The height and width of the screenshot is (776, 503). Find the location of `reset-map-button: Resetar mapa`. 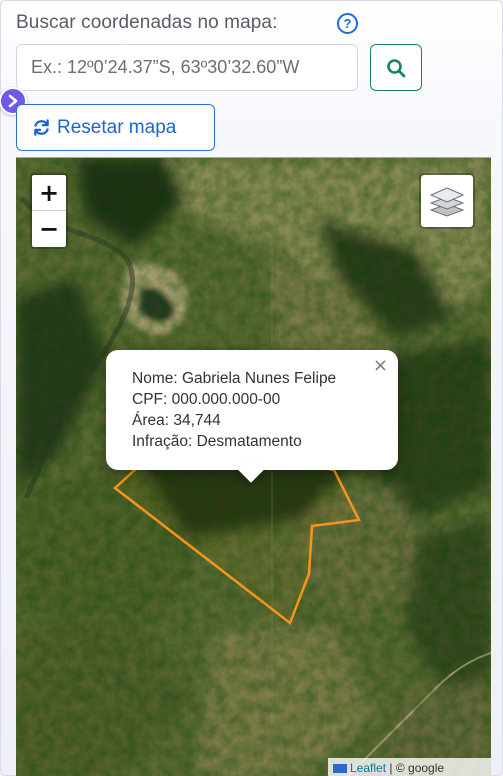

reset-map-button: Resetar mapa is located at coordinates (115, 127).